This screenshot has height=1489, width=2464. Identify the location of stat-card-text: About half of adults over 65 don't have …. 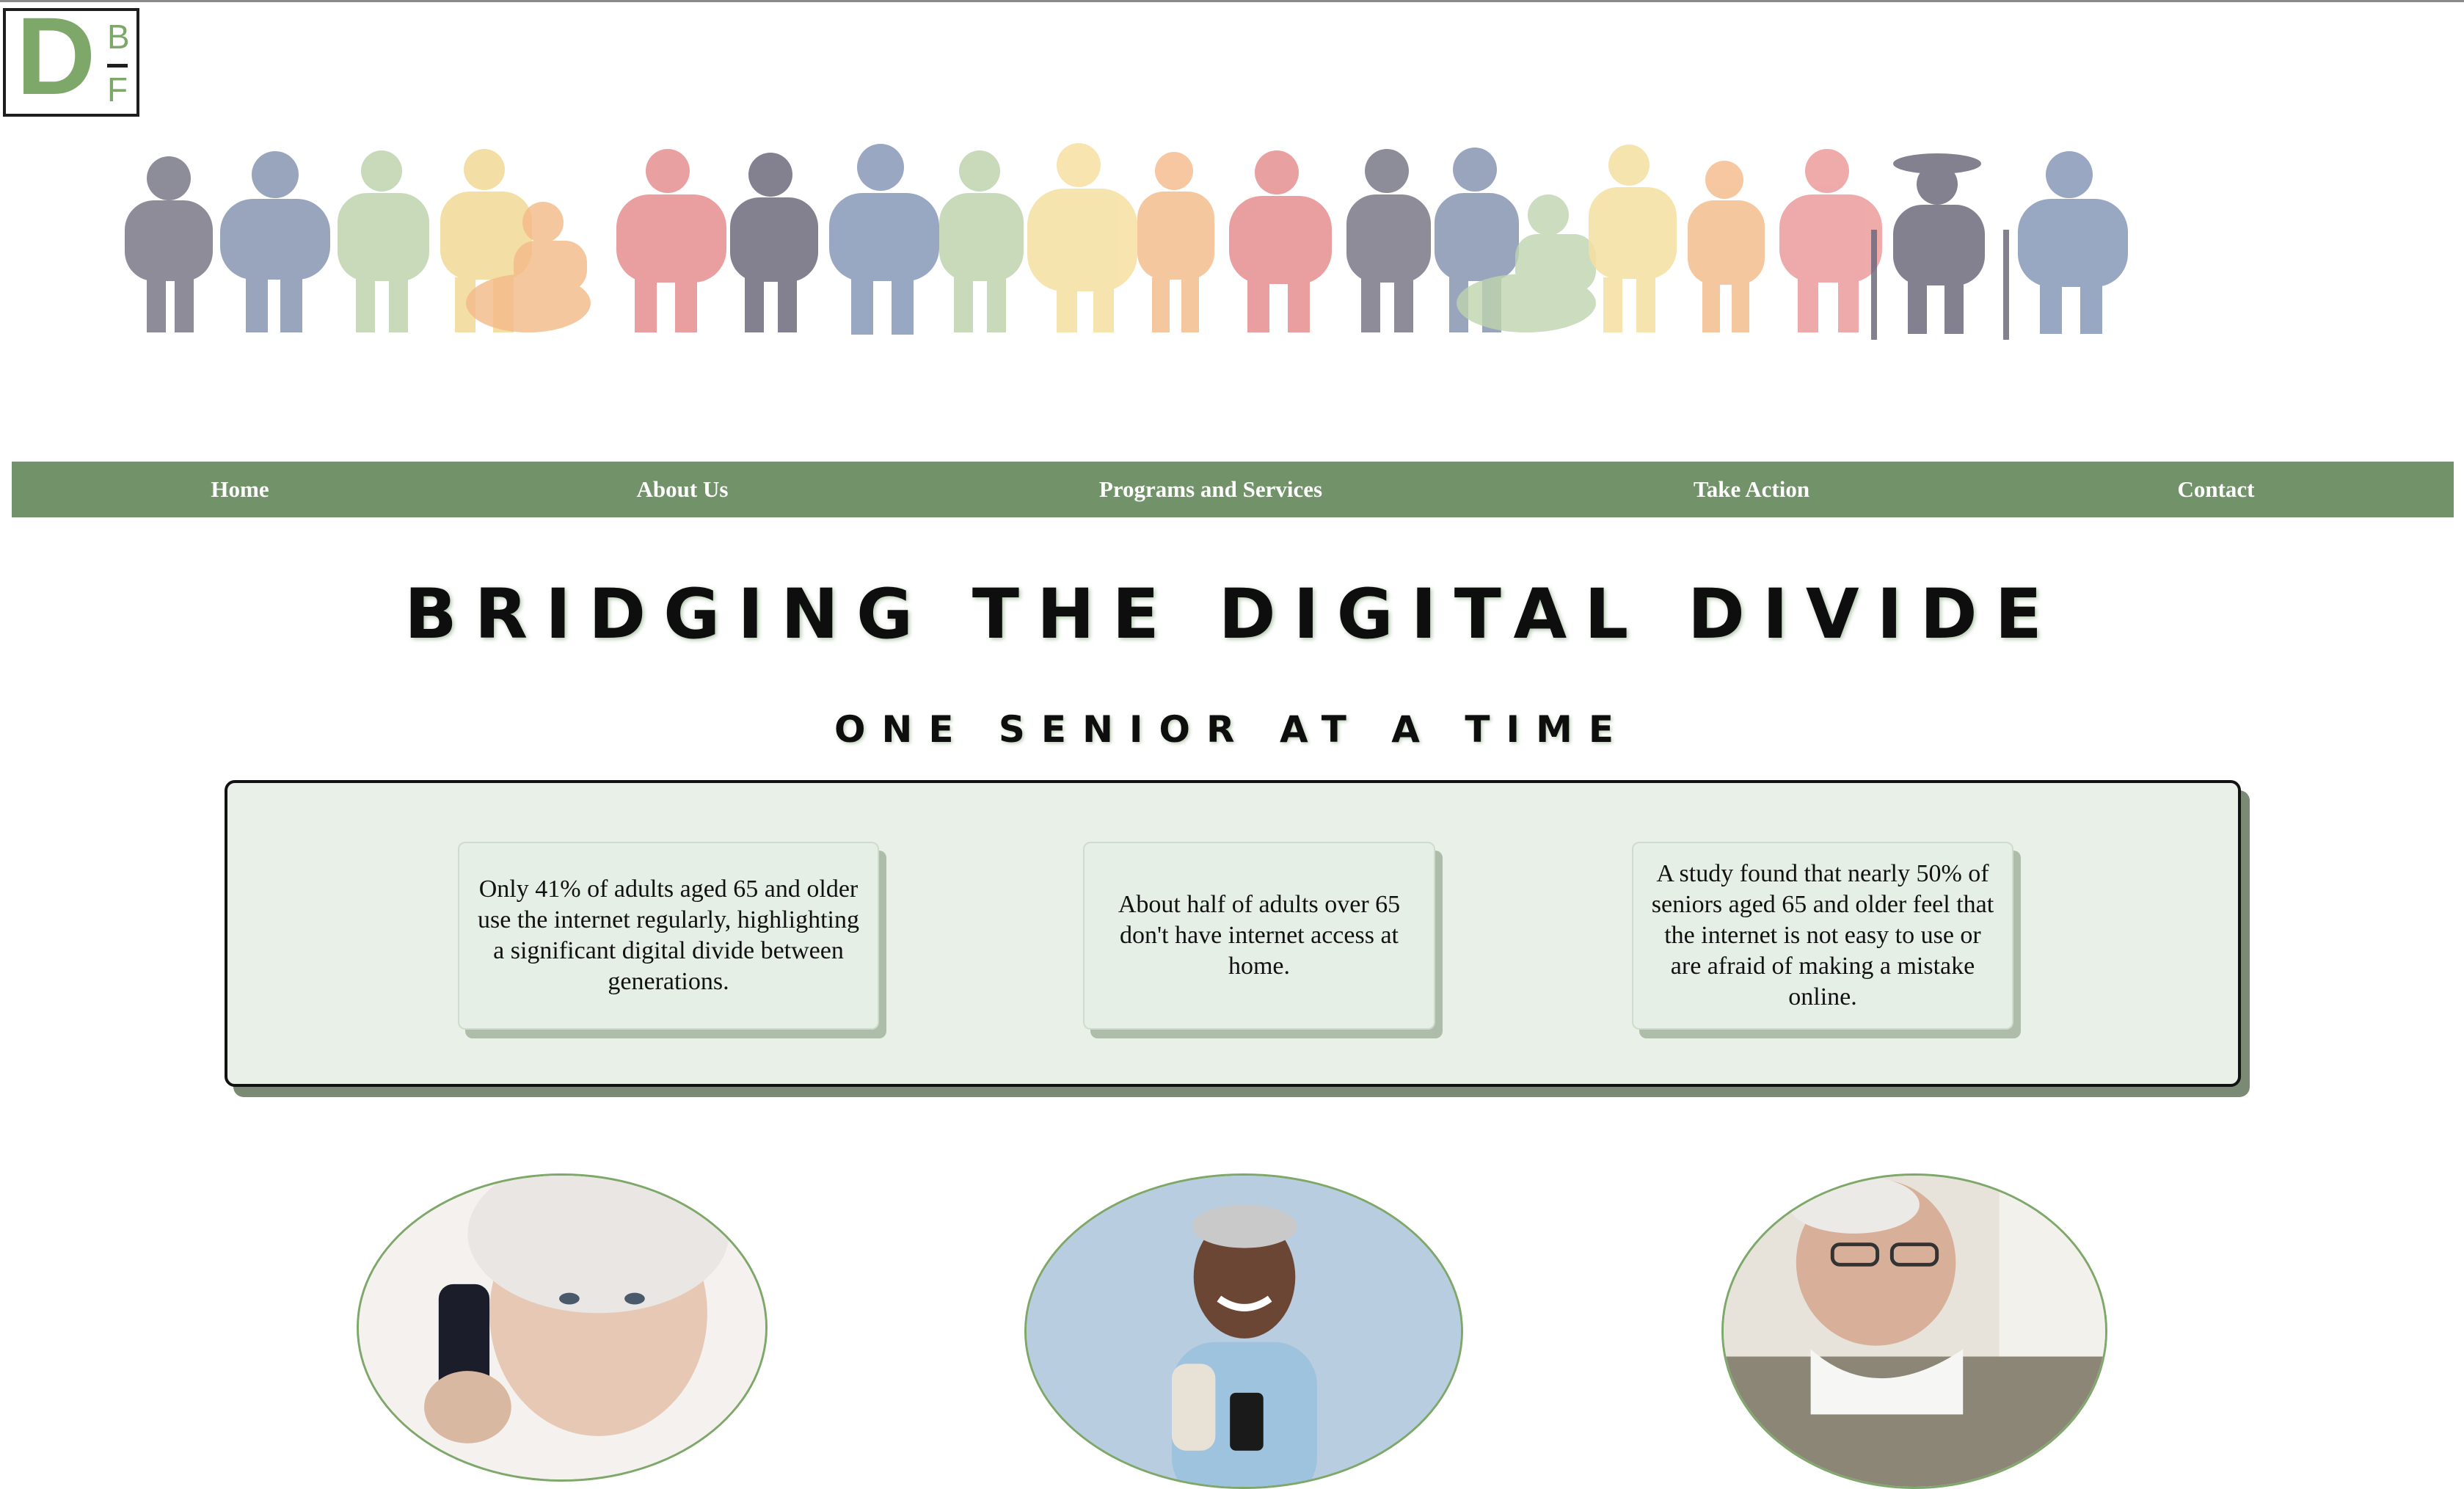
(1259, 935).